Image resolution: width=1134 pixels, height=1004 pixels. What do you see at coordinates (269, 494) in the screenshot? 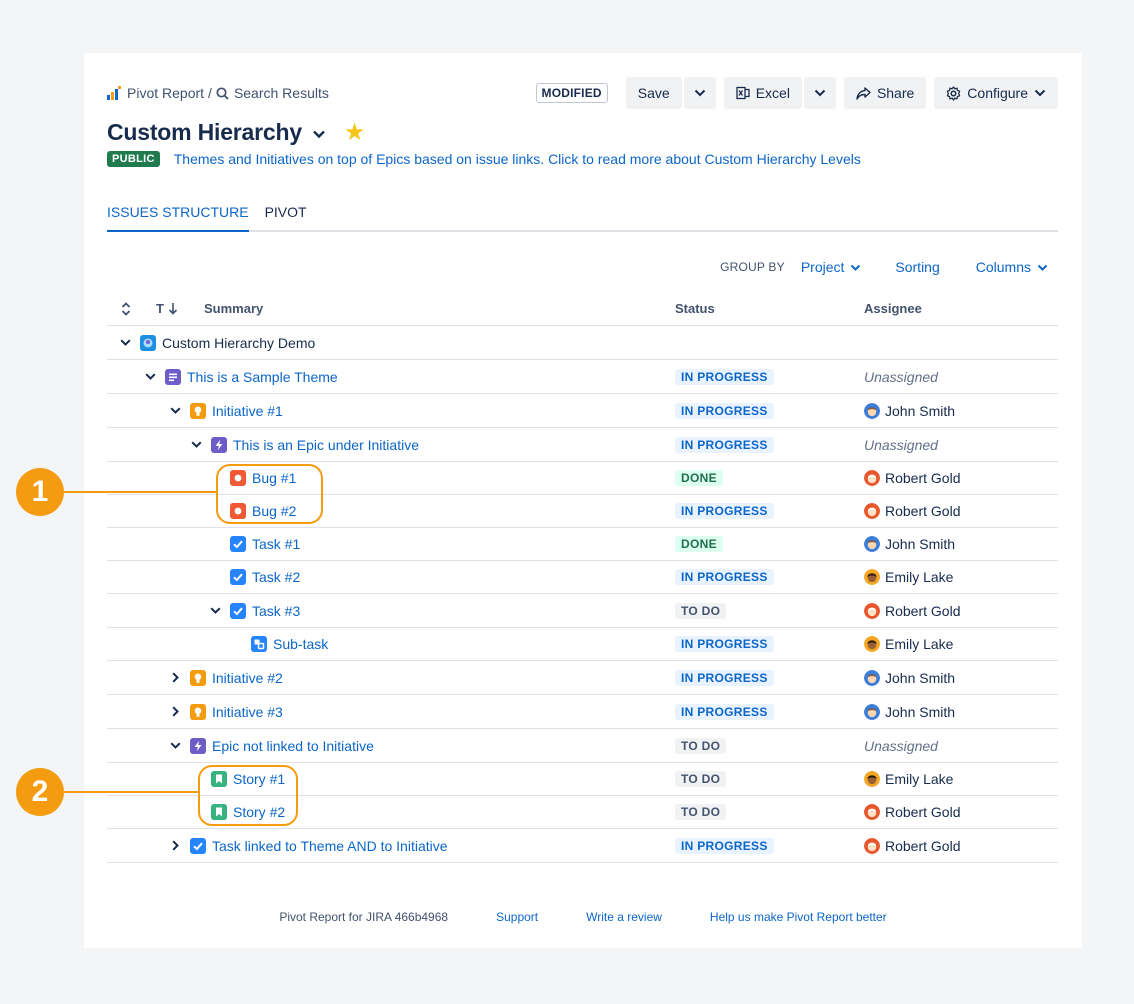
I see `callout-highlight-bugs` at bounding box center [269, 494].